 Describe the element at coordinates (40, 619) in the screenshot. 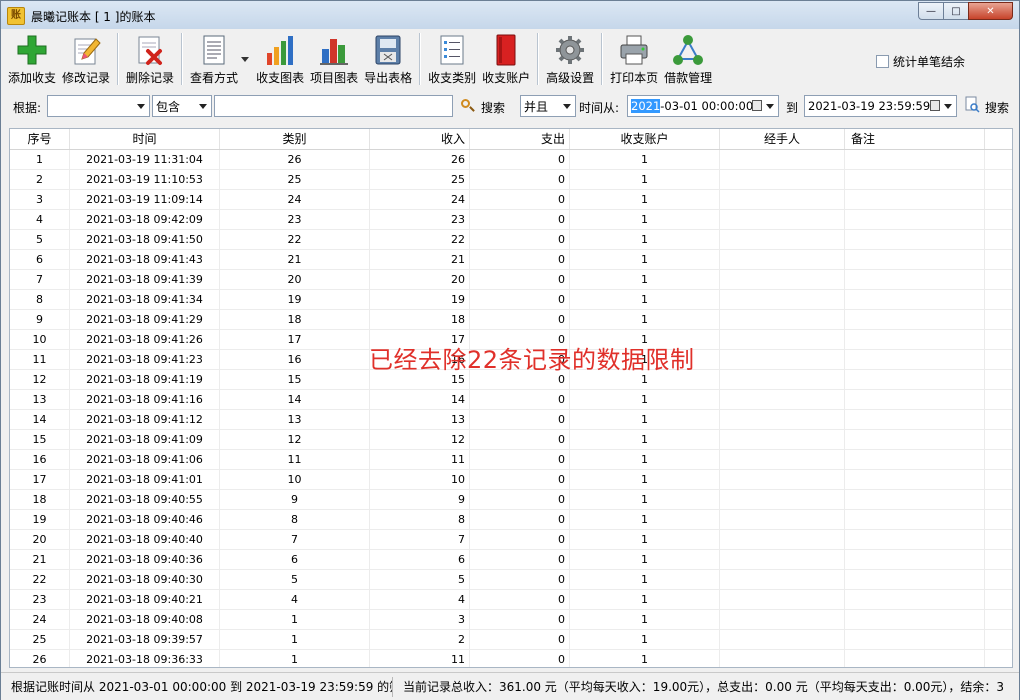

I see `cell-index: 24` at that location.